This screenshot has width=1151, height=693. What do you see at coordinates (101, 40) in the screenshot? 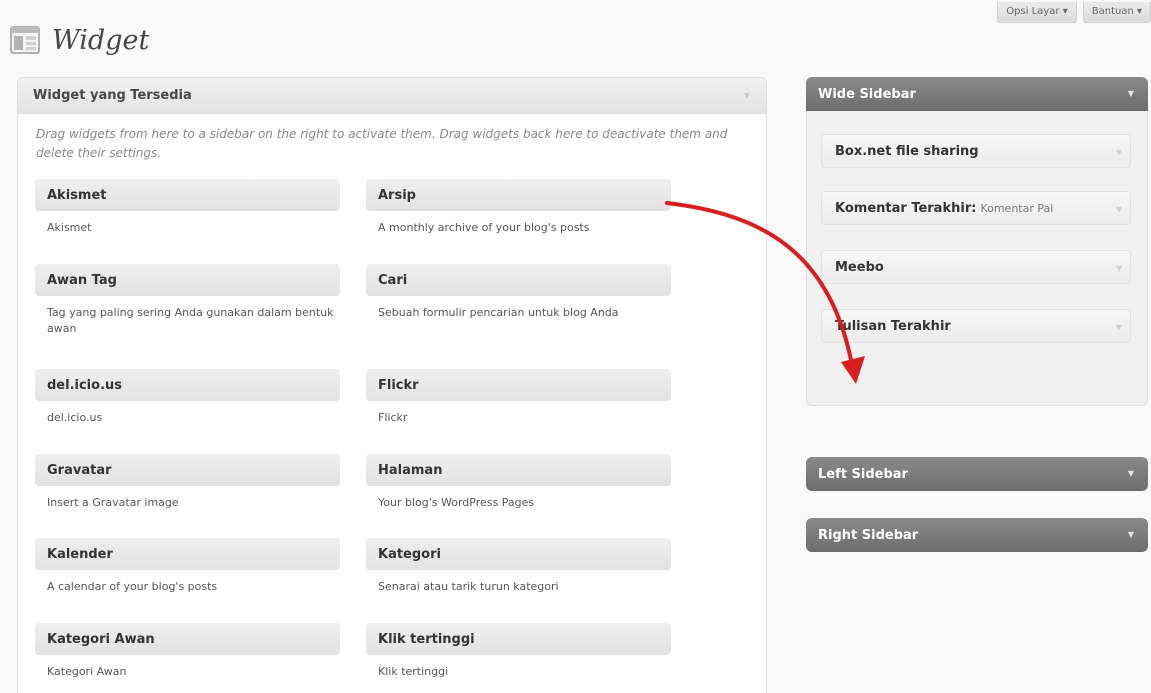
I see `page-title: Widget` at bounding box center [101, 40].